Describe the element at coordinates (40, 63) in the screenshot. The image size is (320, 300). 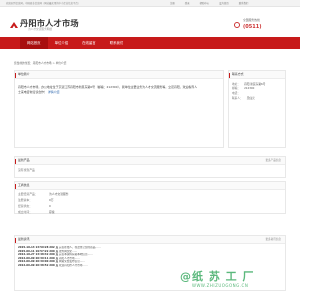
I see `breadcrumb: 您当前的位置：丹阳市人才市场 > 单位介绍` at that location.